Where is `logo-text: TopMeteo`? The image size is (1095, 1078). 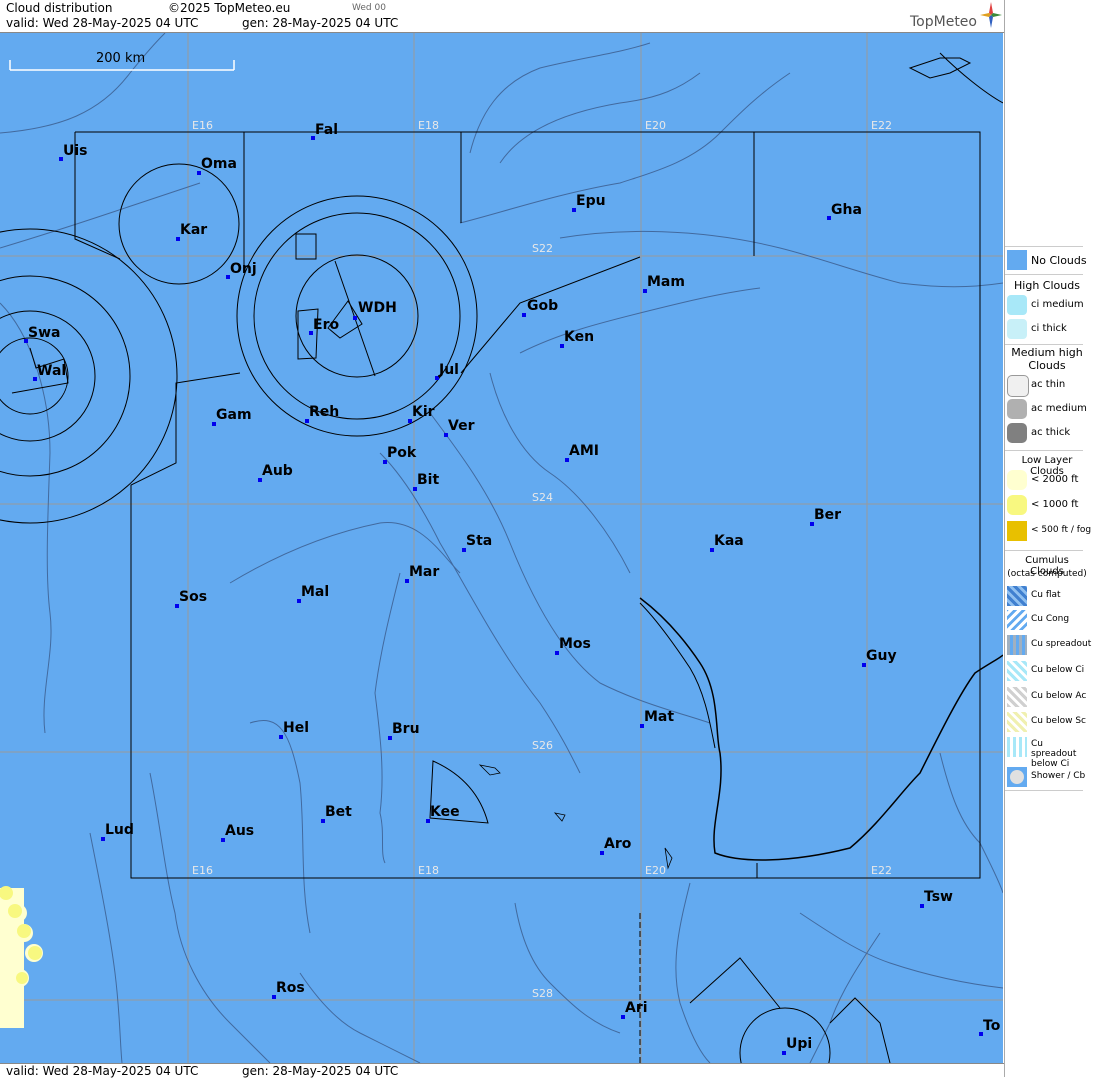 logo-text: TopMeteo is located at coordinates (943, 22).